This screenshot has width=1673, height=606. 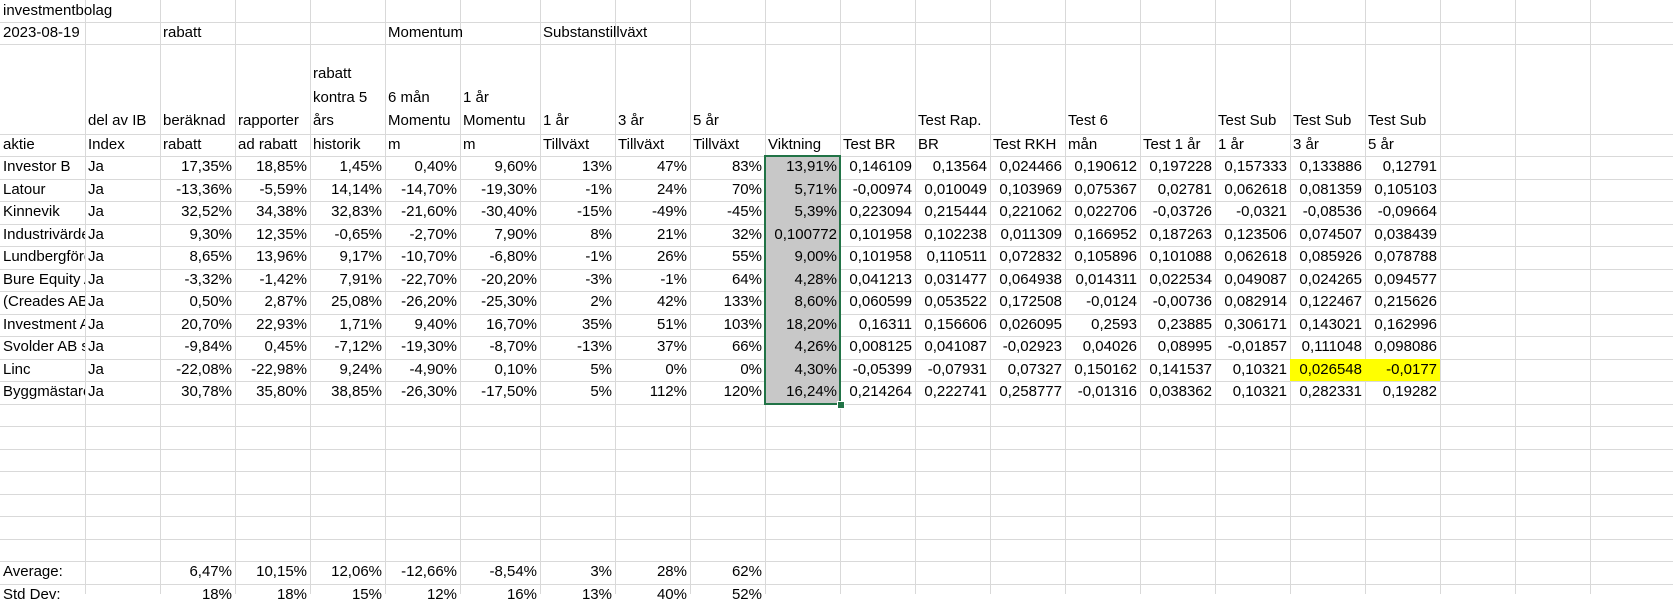 I want to click on data-cell: 0,110511, so click(x=952, y=257).